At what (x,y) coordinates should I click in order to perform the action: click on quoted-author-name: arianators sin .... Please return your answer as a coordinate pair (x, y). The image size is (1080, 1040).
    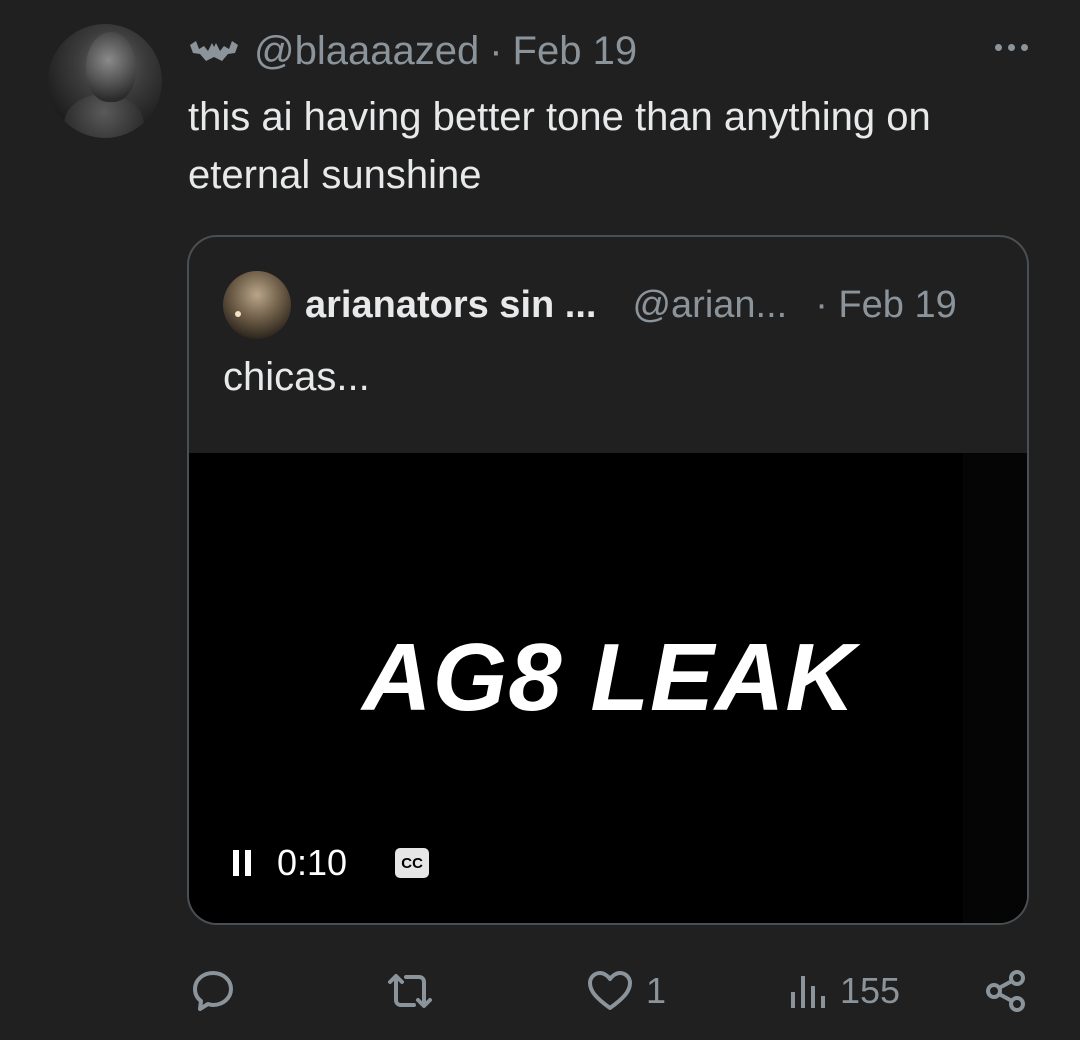
    Looking at the image, I should click on (450, 305).